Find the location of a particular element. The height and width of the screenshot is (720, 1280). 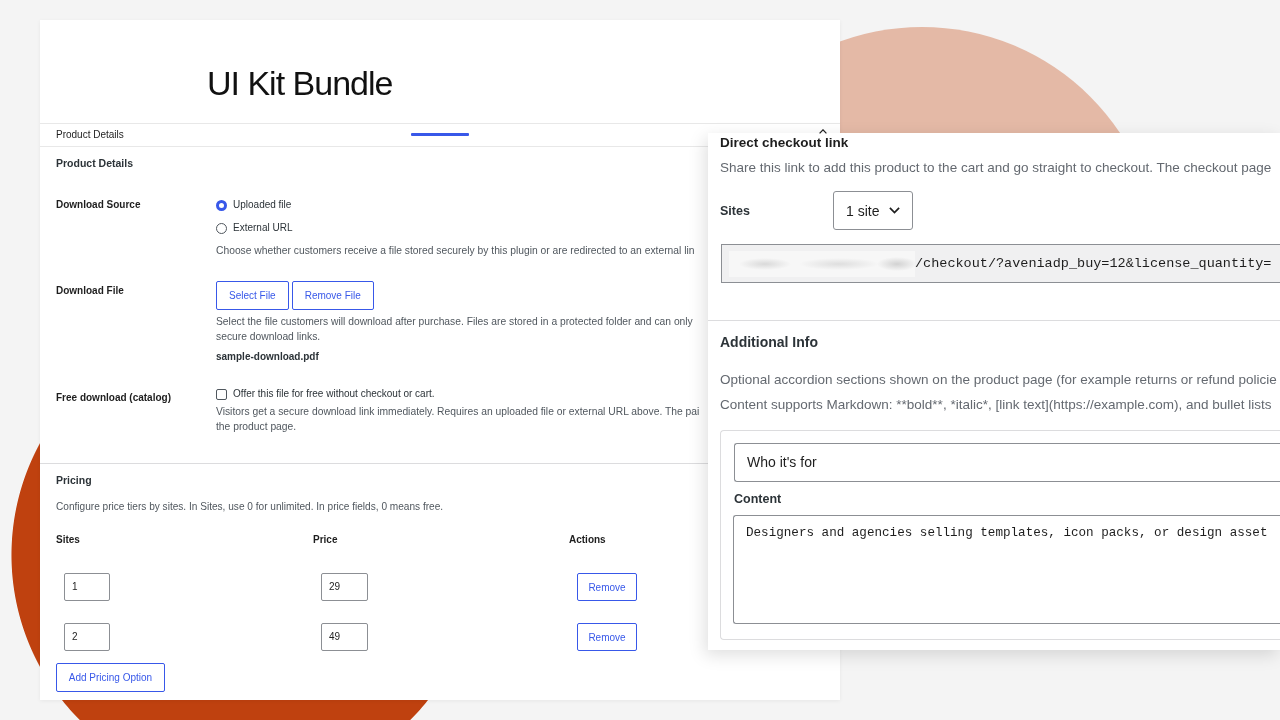

field-label: Download Source is located at coordinates (98, 205).